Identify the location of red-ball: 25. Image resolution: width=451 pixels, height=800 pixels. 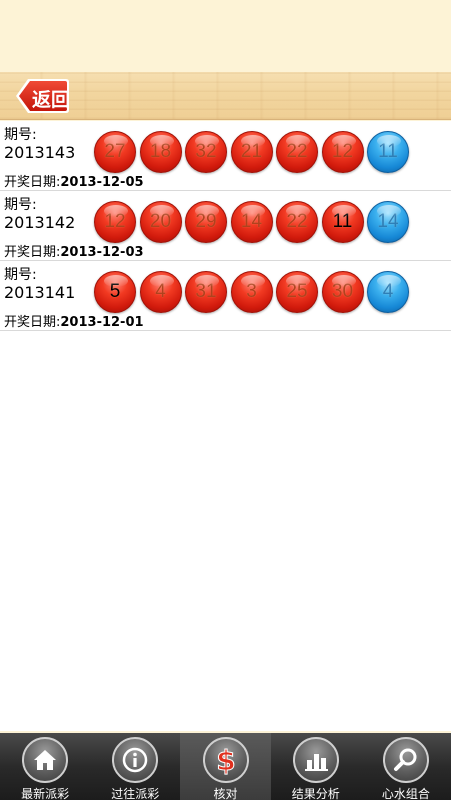
(297, 292).